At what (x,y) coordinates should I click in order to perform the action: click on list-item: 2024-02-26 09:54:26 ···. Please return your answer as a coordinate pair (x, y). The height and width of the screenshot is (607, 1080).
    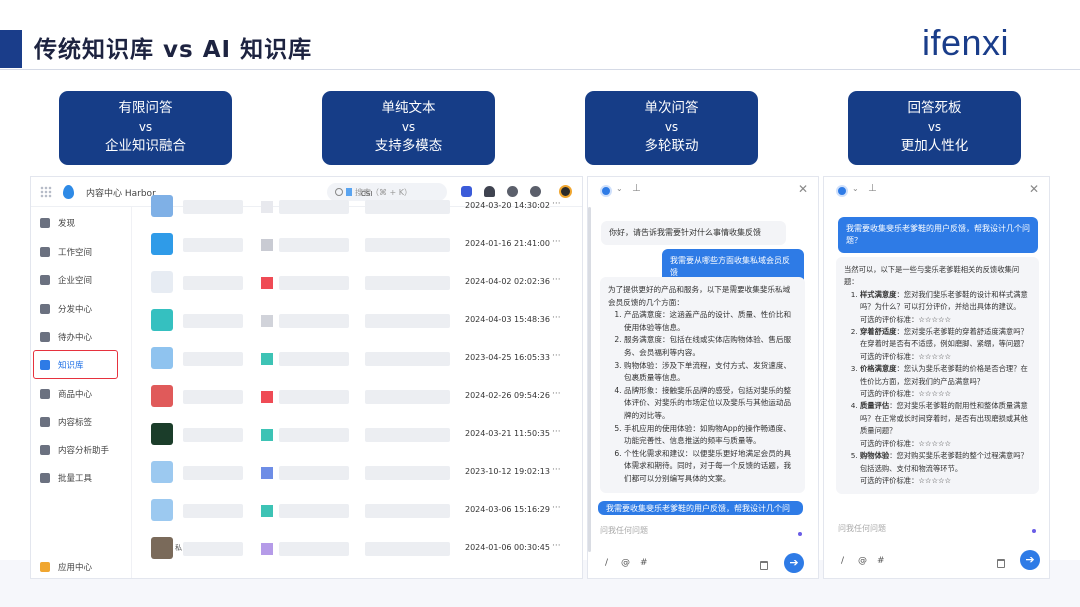
    Looking at the image, I should click on (362, 398).